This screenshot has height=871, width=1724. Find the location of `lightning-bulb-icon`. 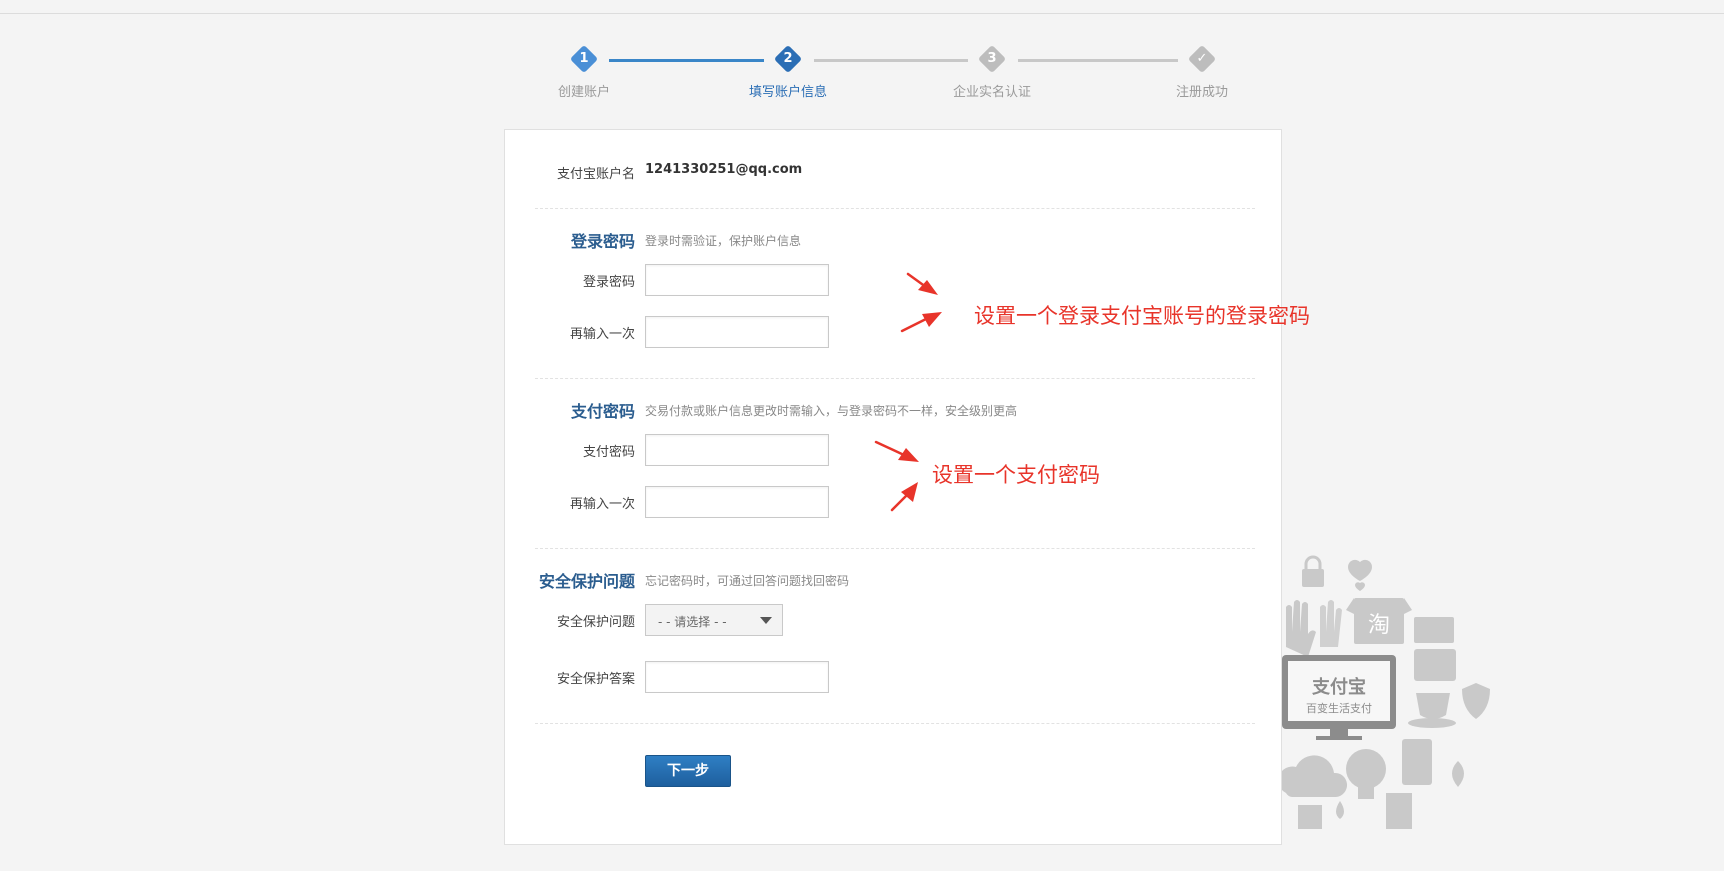

lightning-bulb-icon is located at coordinates (1366, 774).